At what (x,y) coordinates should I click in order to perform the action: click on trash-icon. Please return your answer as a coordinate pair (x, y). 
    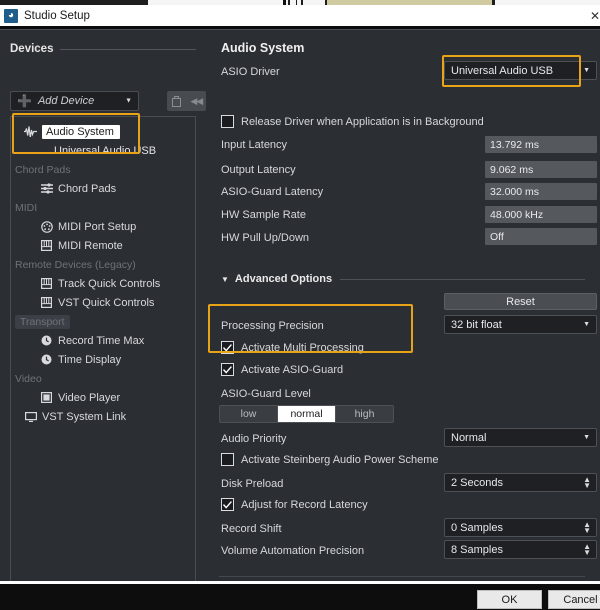
    Looking at the image, I should click on (177, 101).